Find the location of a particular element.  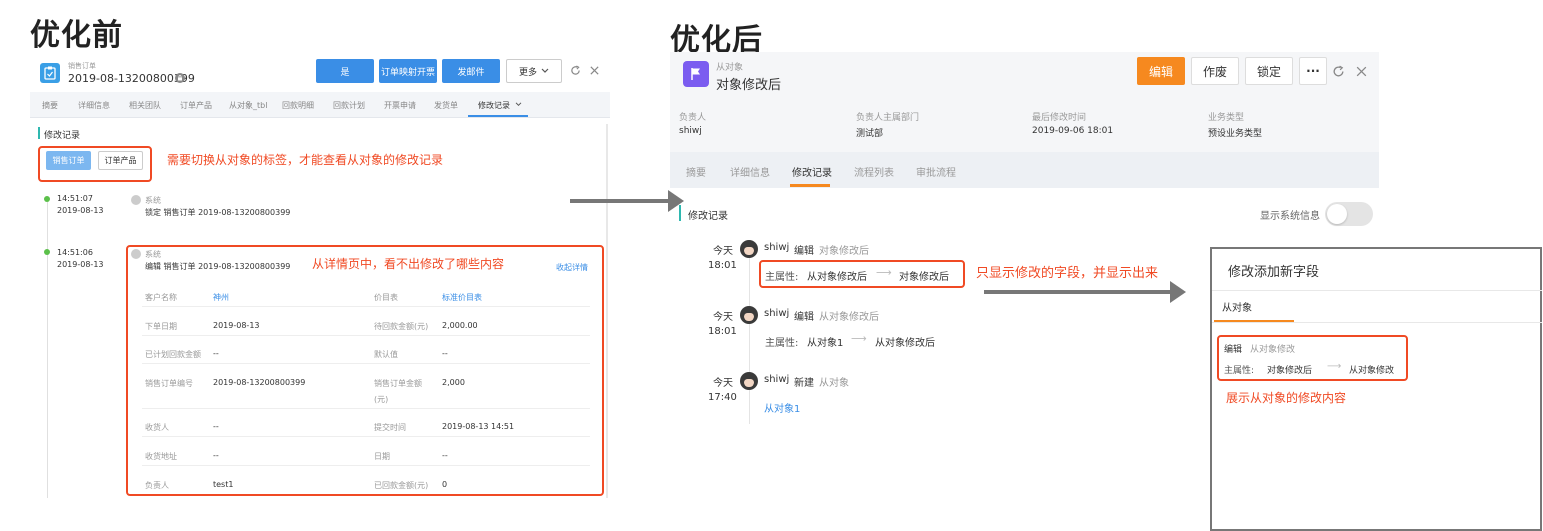

chip-sales-order: 销售订单 is located at coordinates (68, 160).